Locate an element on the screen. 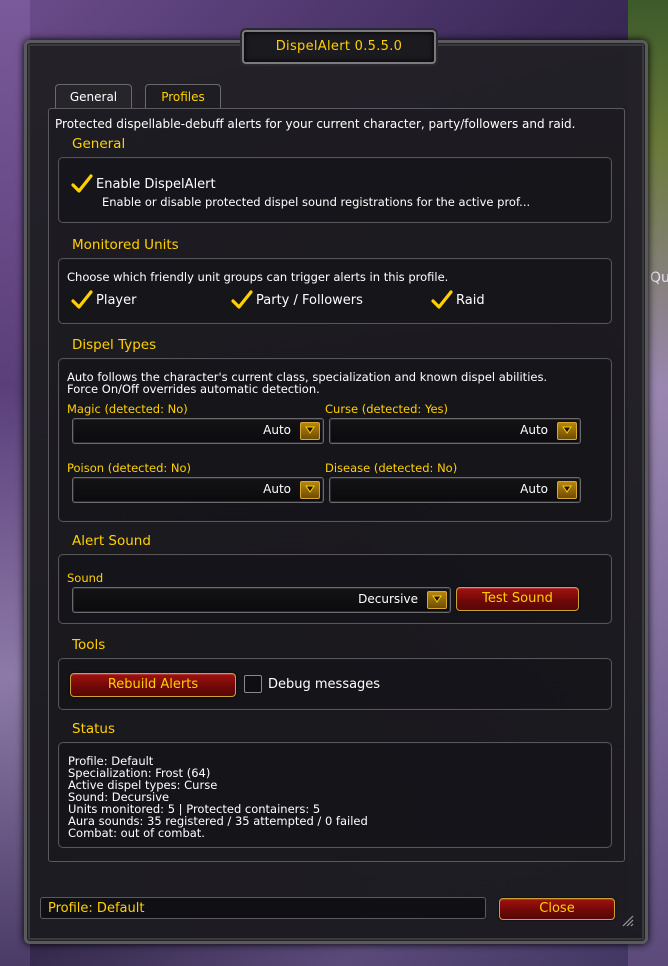 The width and height of the screenshot is (668, 966). section-alert-sound-title: Alert Sound is located at coordinates (111, 541).